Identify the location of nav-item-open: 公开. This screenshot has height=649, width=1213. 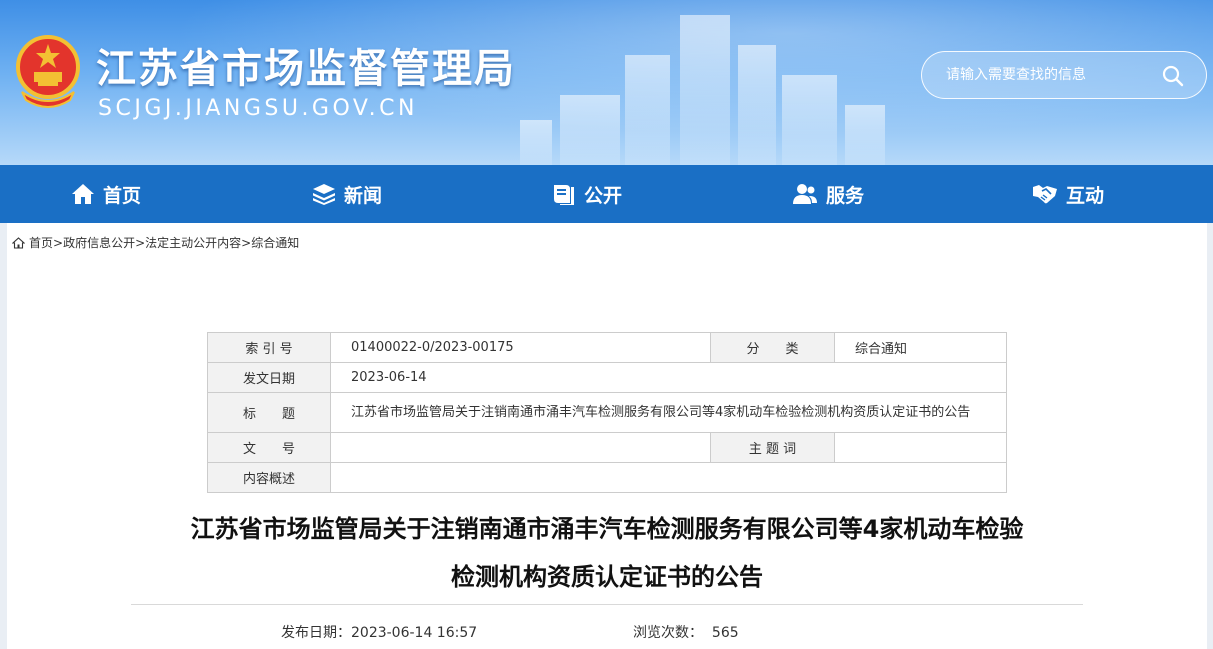
(587, 194).